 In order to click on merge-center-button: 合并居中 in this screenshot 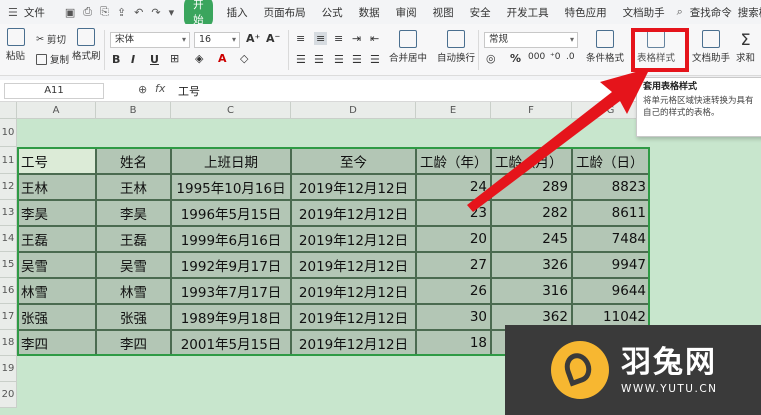, I will do `click(408, 47)`.